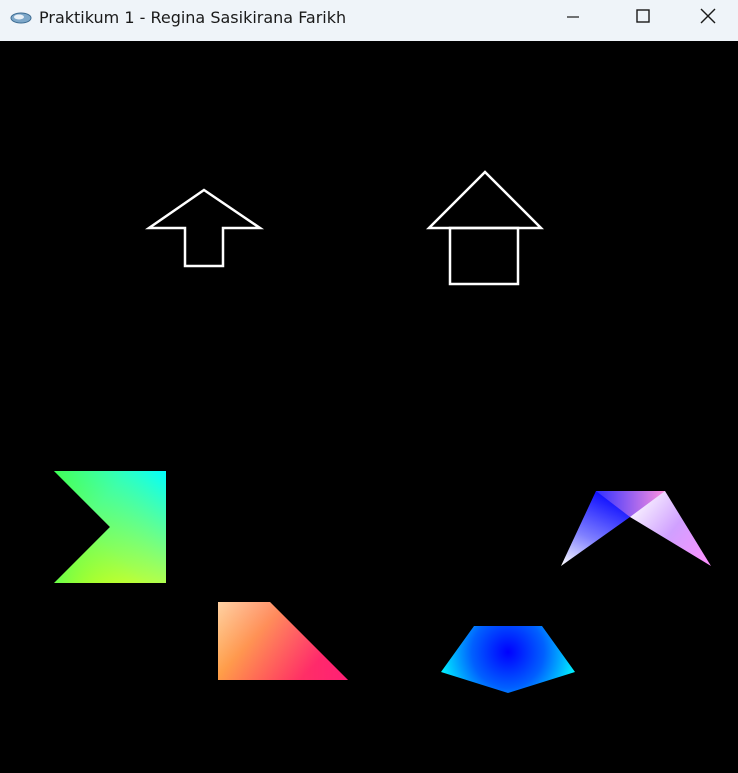  What do you see at coordinates (485, 228) in the screenshot?
I see `house-outline-shape` at bounding box center [485, 228].